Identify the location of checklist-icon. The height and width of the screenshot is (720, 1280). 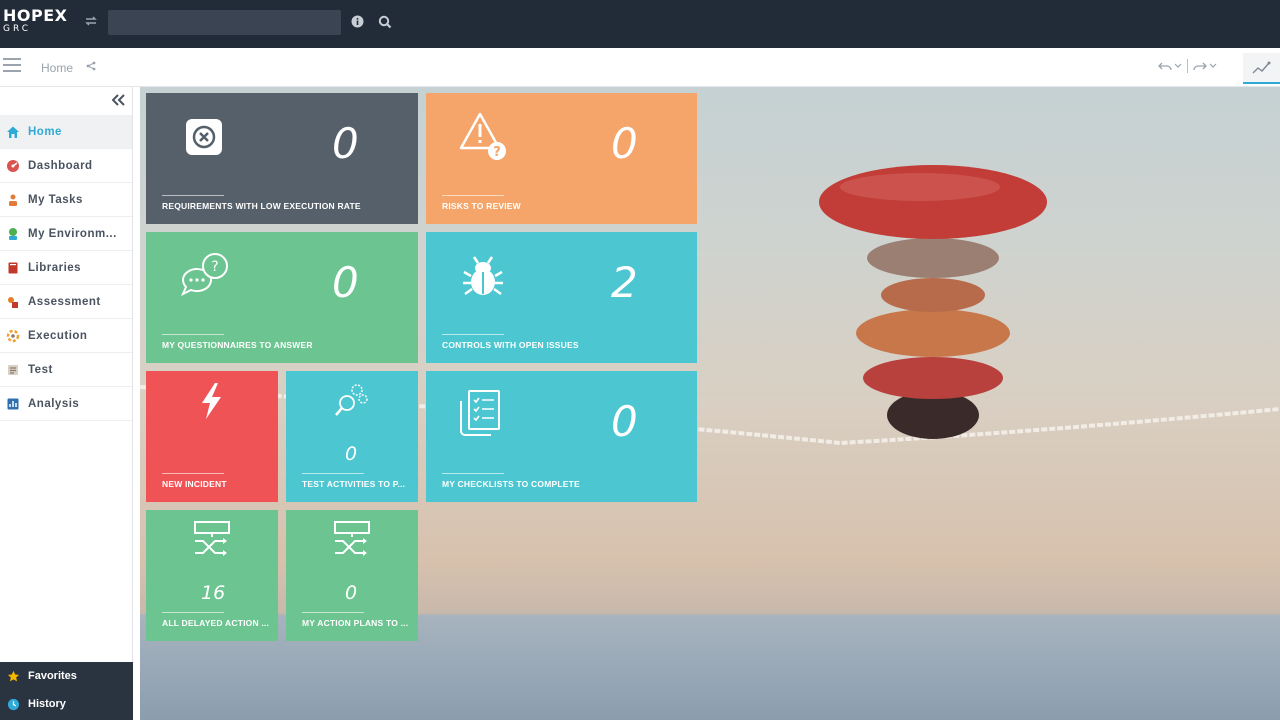
(480, 413).